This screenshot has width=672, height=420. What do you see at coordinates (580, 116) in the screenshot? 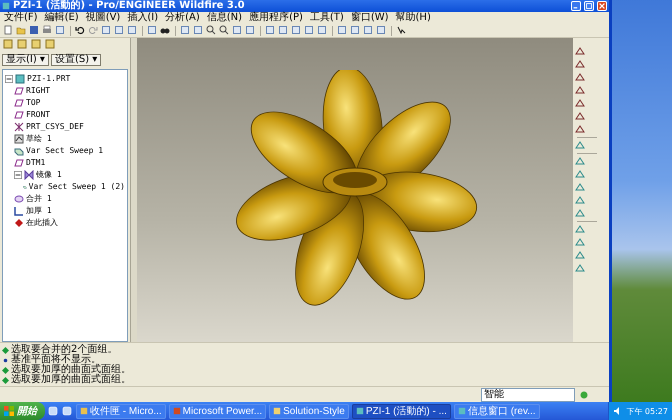
I see `csys-tool-button` at bounding box center [580, 116].